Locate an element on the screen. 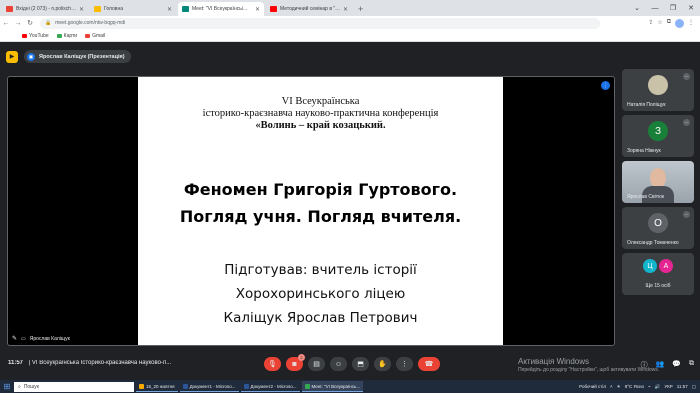 This screenshot has height=393, width=700. info-icon: ⓘ is located at coordinates (644, 365).